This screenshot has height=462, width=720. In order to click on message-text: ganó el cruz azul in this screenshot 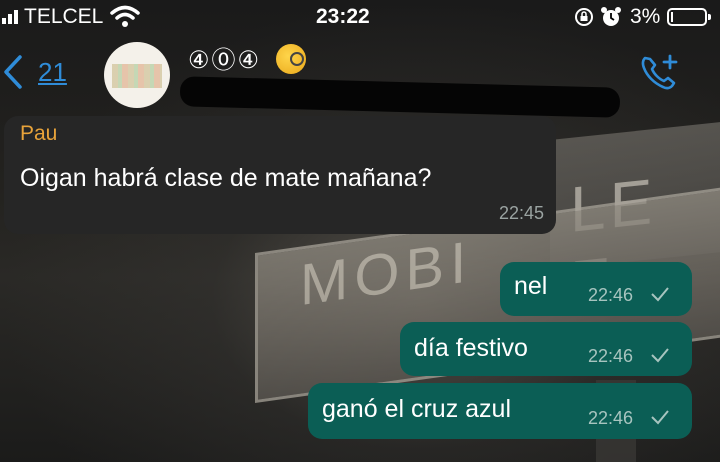, I will do `click(417, 409)`.